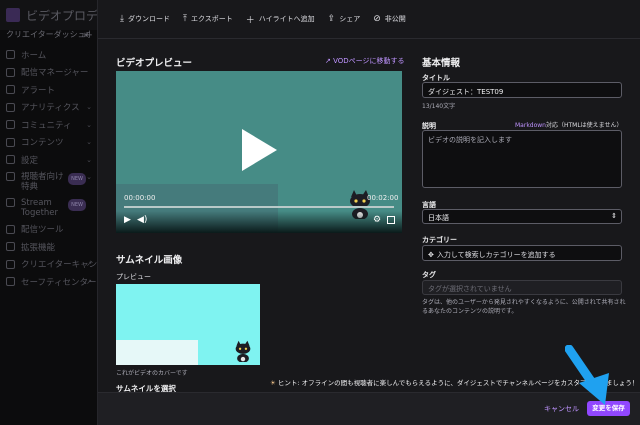 The height and width of the screenshot is (425, 640). I want to click on sidebar-item-label: コンテンツ, so click(42, 143).